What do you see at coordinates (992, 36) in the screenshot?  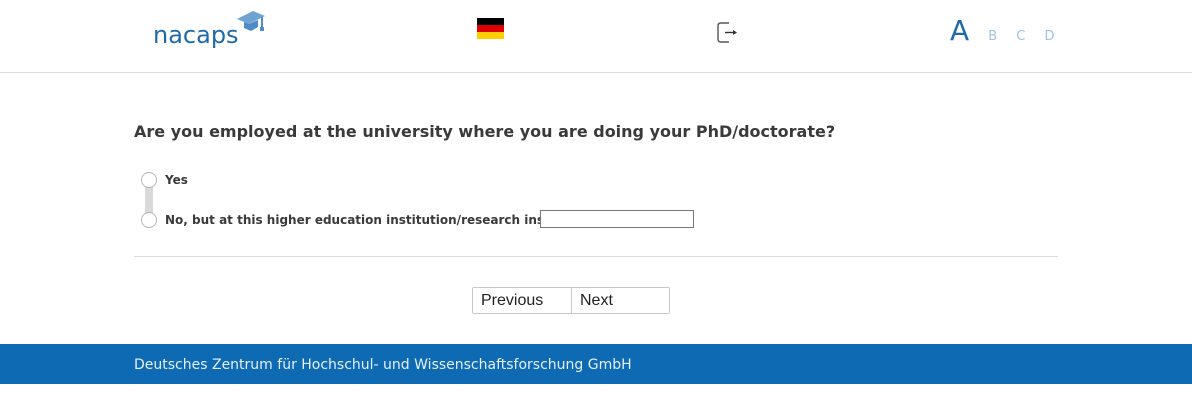 I see `font-size-b: B` at bounding box center [992, 36].